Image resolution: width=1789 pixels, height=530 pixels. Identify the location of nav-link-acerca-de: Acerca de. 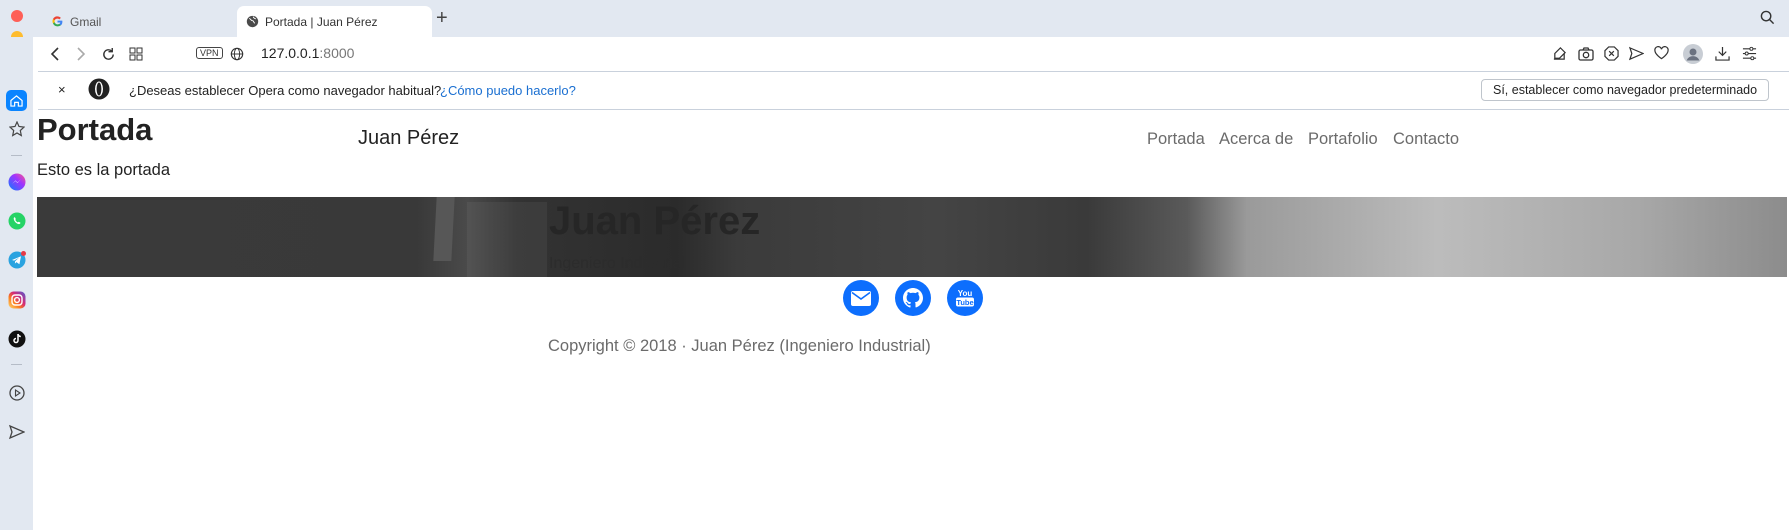
(1256, 139).